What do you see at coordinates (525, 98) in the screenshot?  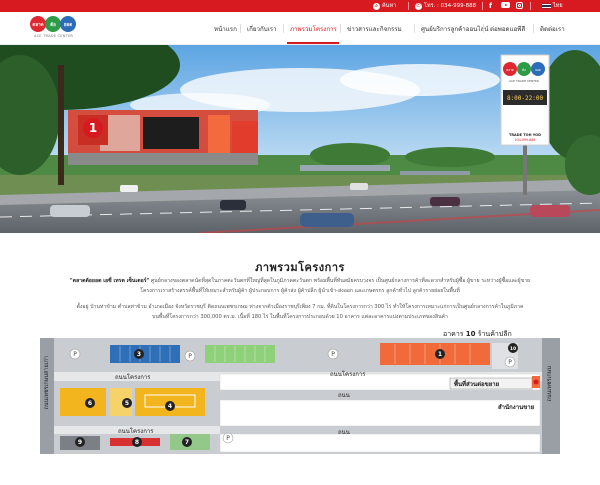 I see `billboard-hours: 8:00-22:00` at bounding box center [525, 98].